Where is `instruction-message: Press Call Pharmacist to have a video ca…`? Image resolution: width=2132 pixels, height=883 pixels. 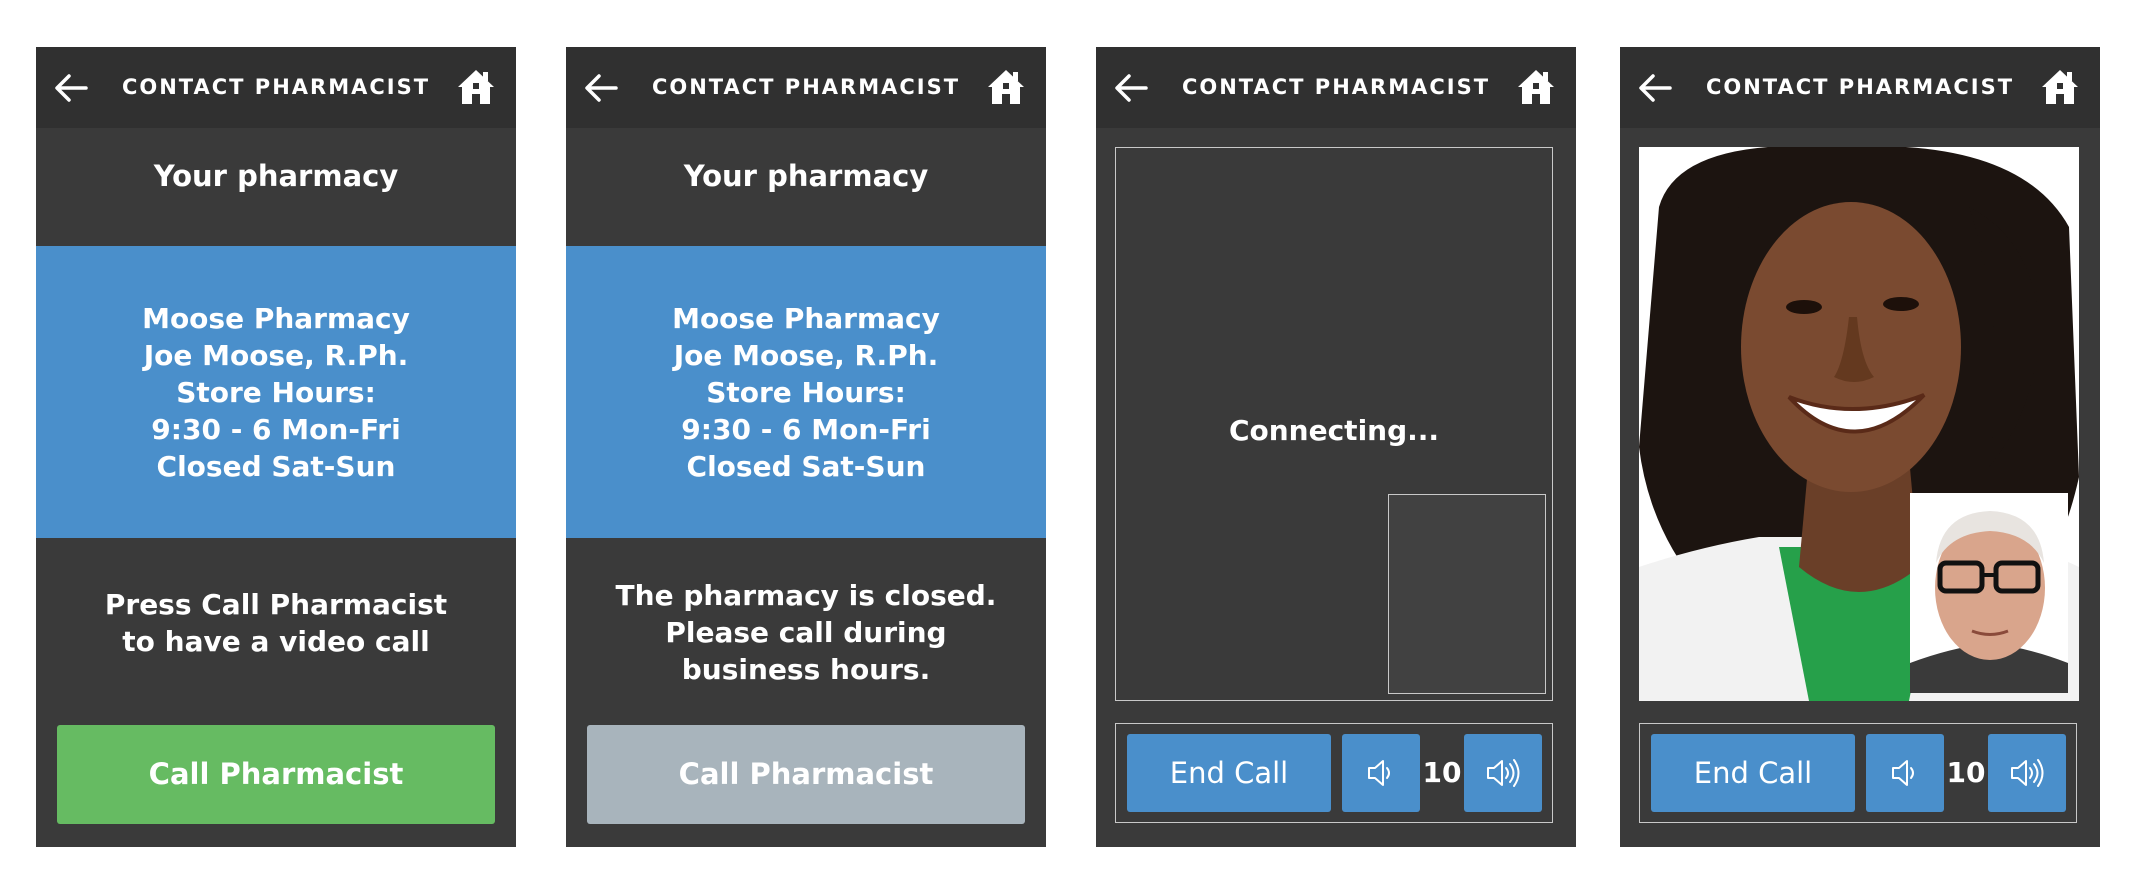 instruction-message: Press Call Pharmacist to have a video ca… is located at coordinates (276, 623).